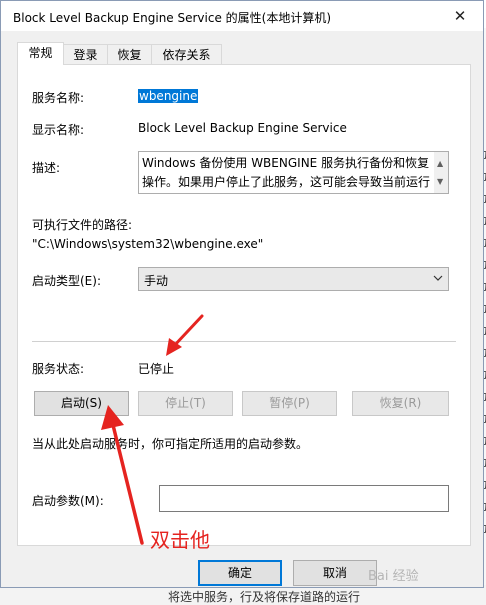 The image size is (486, 605). I want to click on close-icon: ✕, so click(460, 16).